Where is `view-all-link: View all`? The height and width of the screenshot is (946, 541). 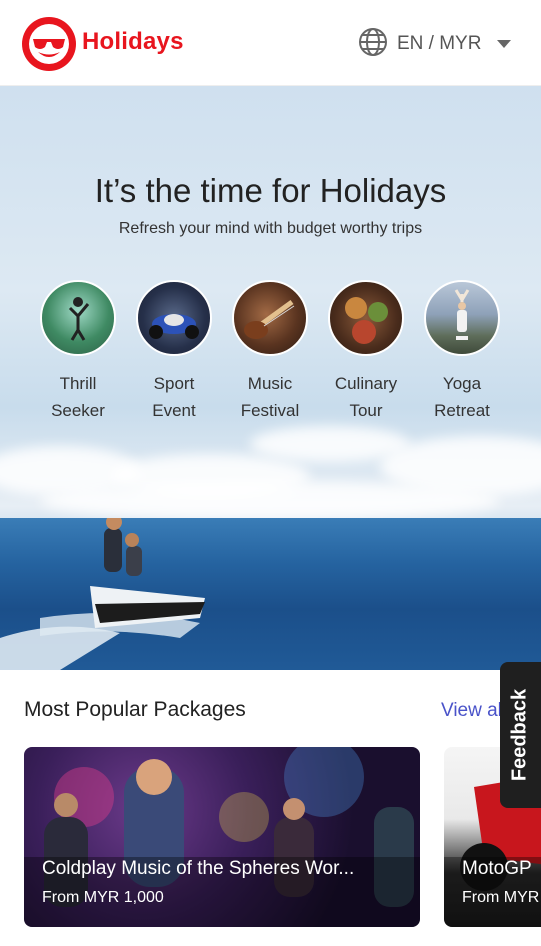 view-all-link: View all is located at coordinates (473, 711).